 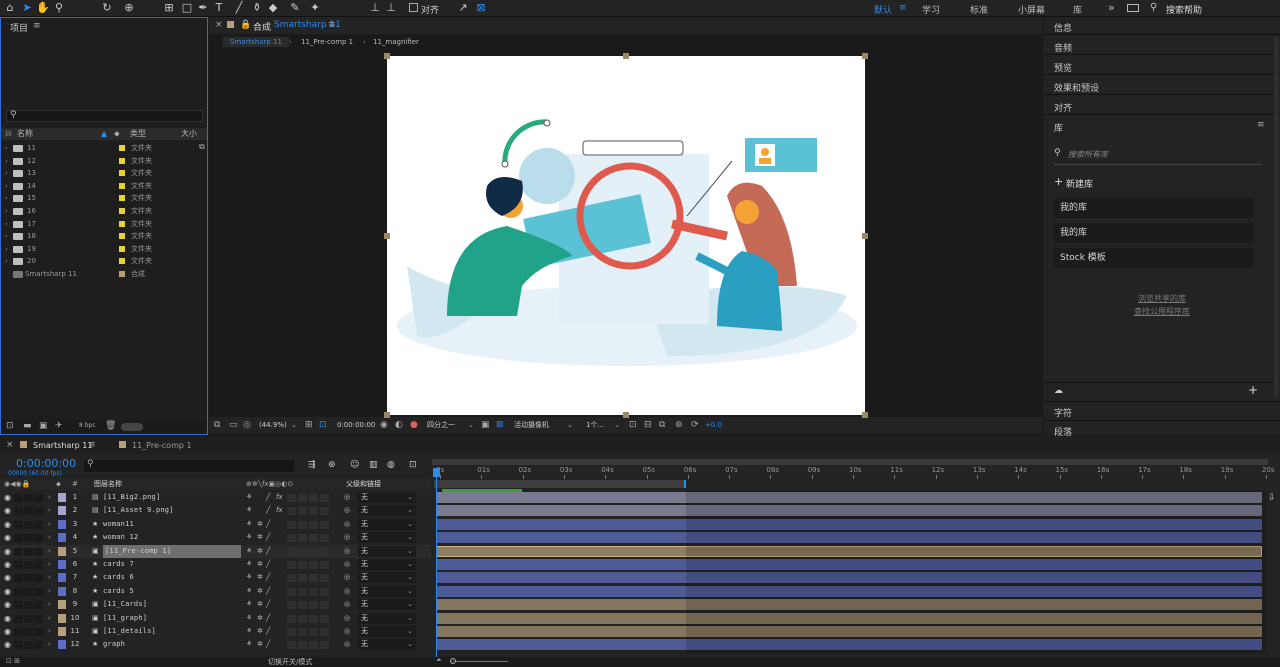 I want to click on rotate-tool-icon: ↻, so click(x=107, y=8).